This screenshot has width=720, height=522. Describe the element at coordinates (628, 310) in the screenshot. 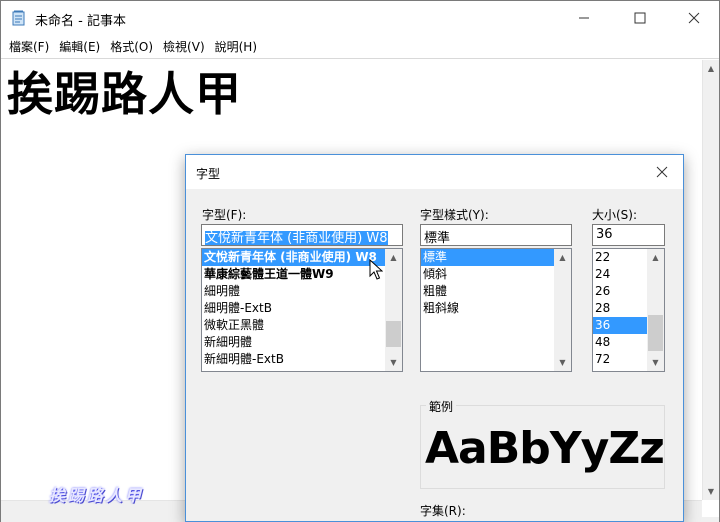

I see `font-size-list: 22 24 26 28 36 48 72 ▲ ▼` at that location.